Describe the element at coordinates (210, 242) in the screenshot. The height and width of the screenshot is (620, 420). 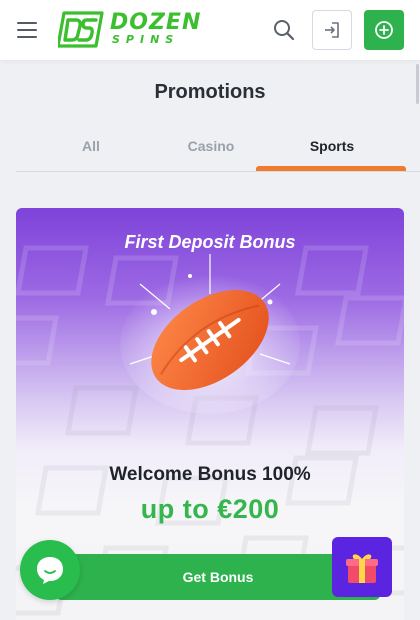
I see `promo-title: First Deposit Bonus` at that location.